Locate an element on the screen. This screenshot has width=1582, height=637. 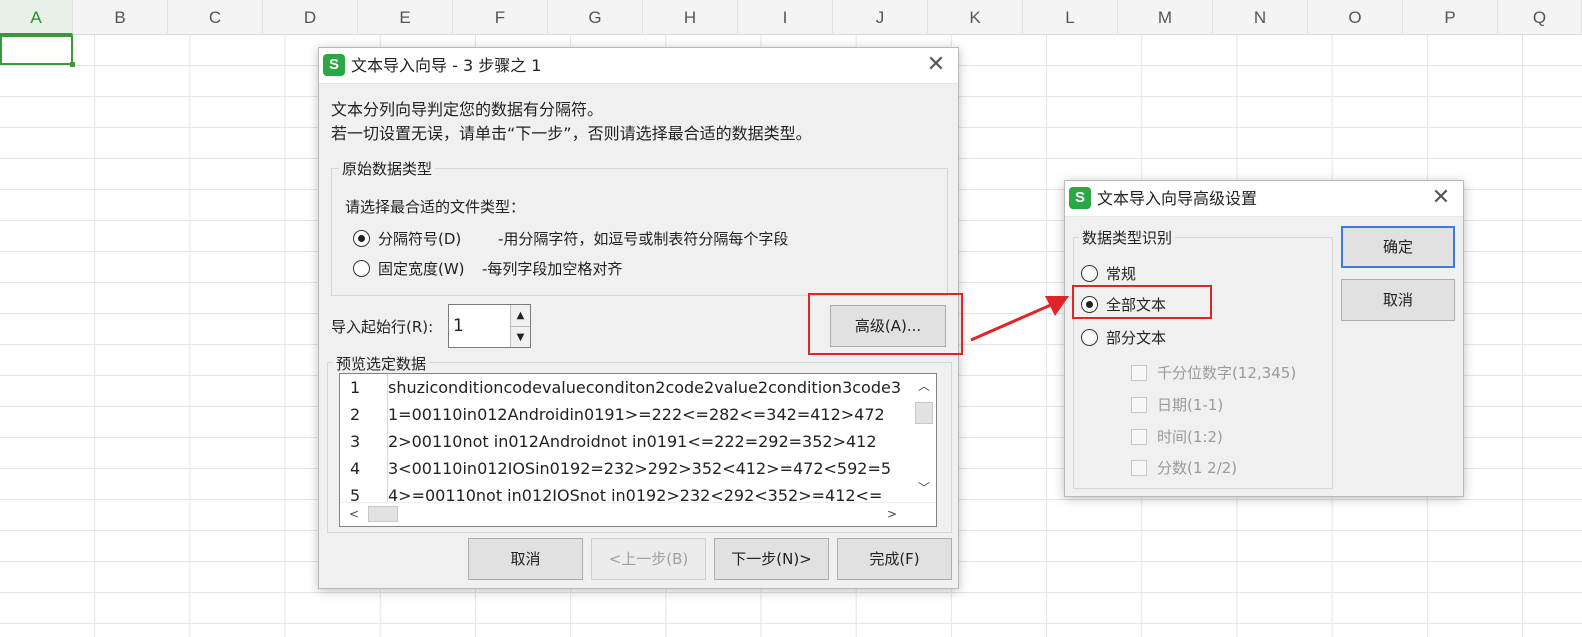
date-option: 日期(1-1) is located at coordinates (1177, 404).